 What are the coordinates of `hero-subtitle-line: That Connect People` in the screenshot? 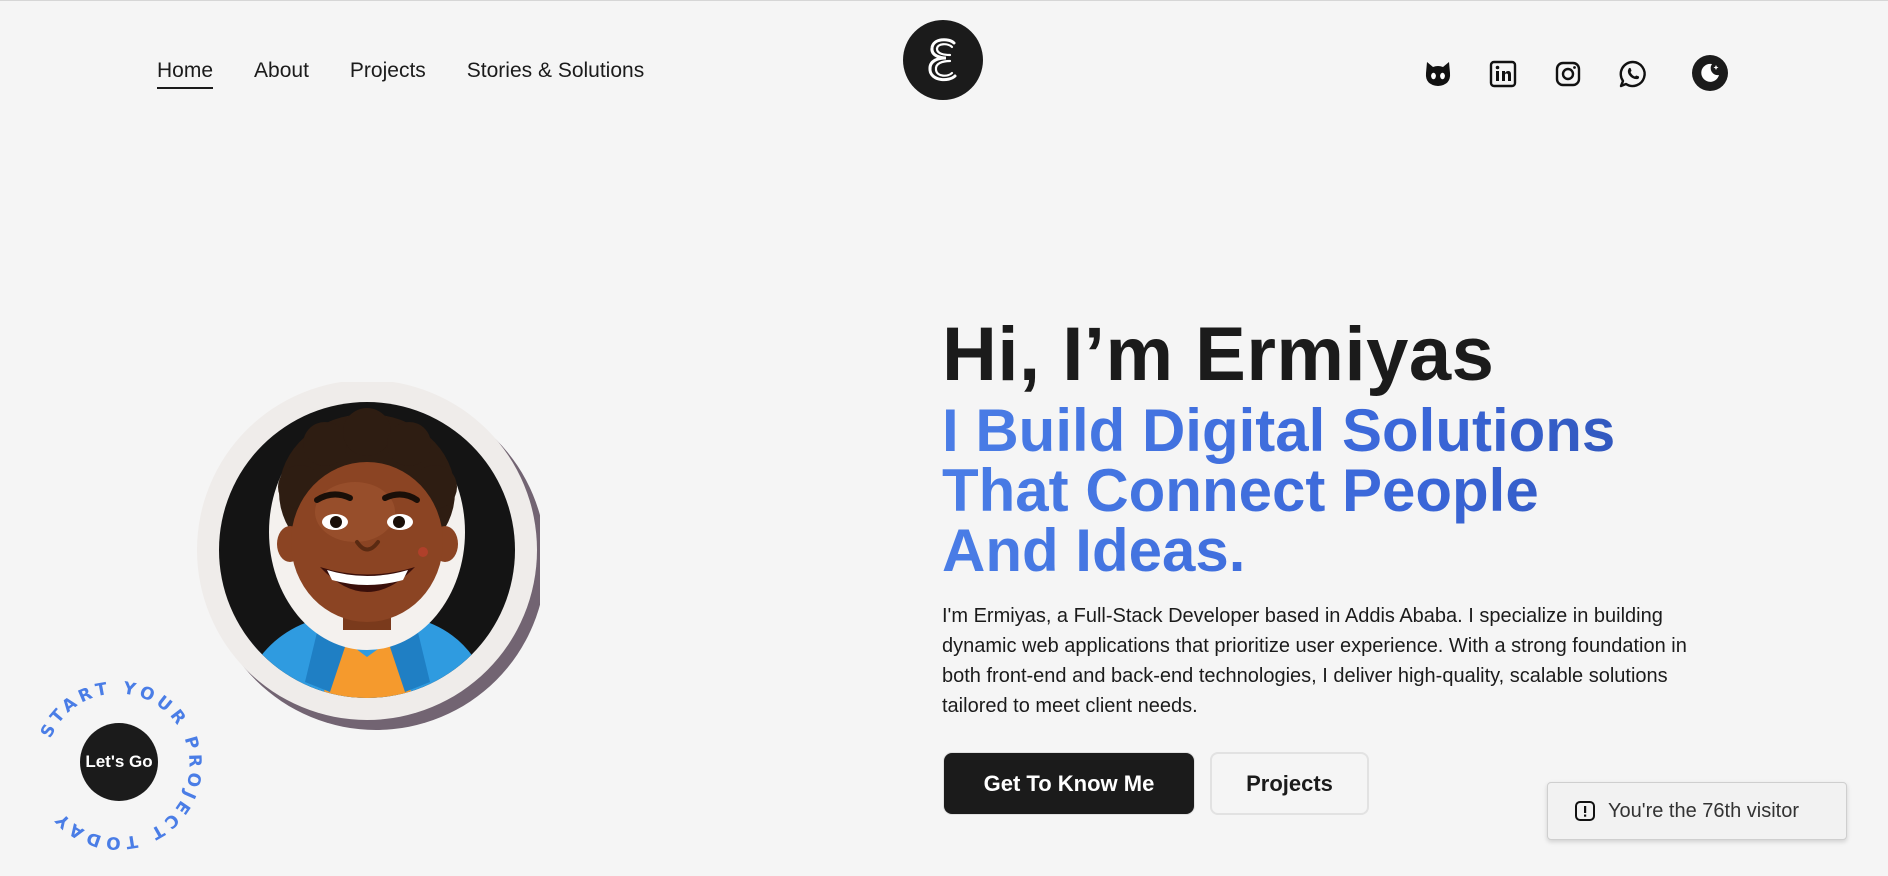 It's located at (1240, 490).